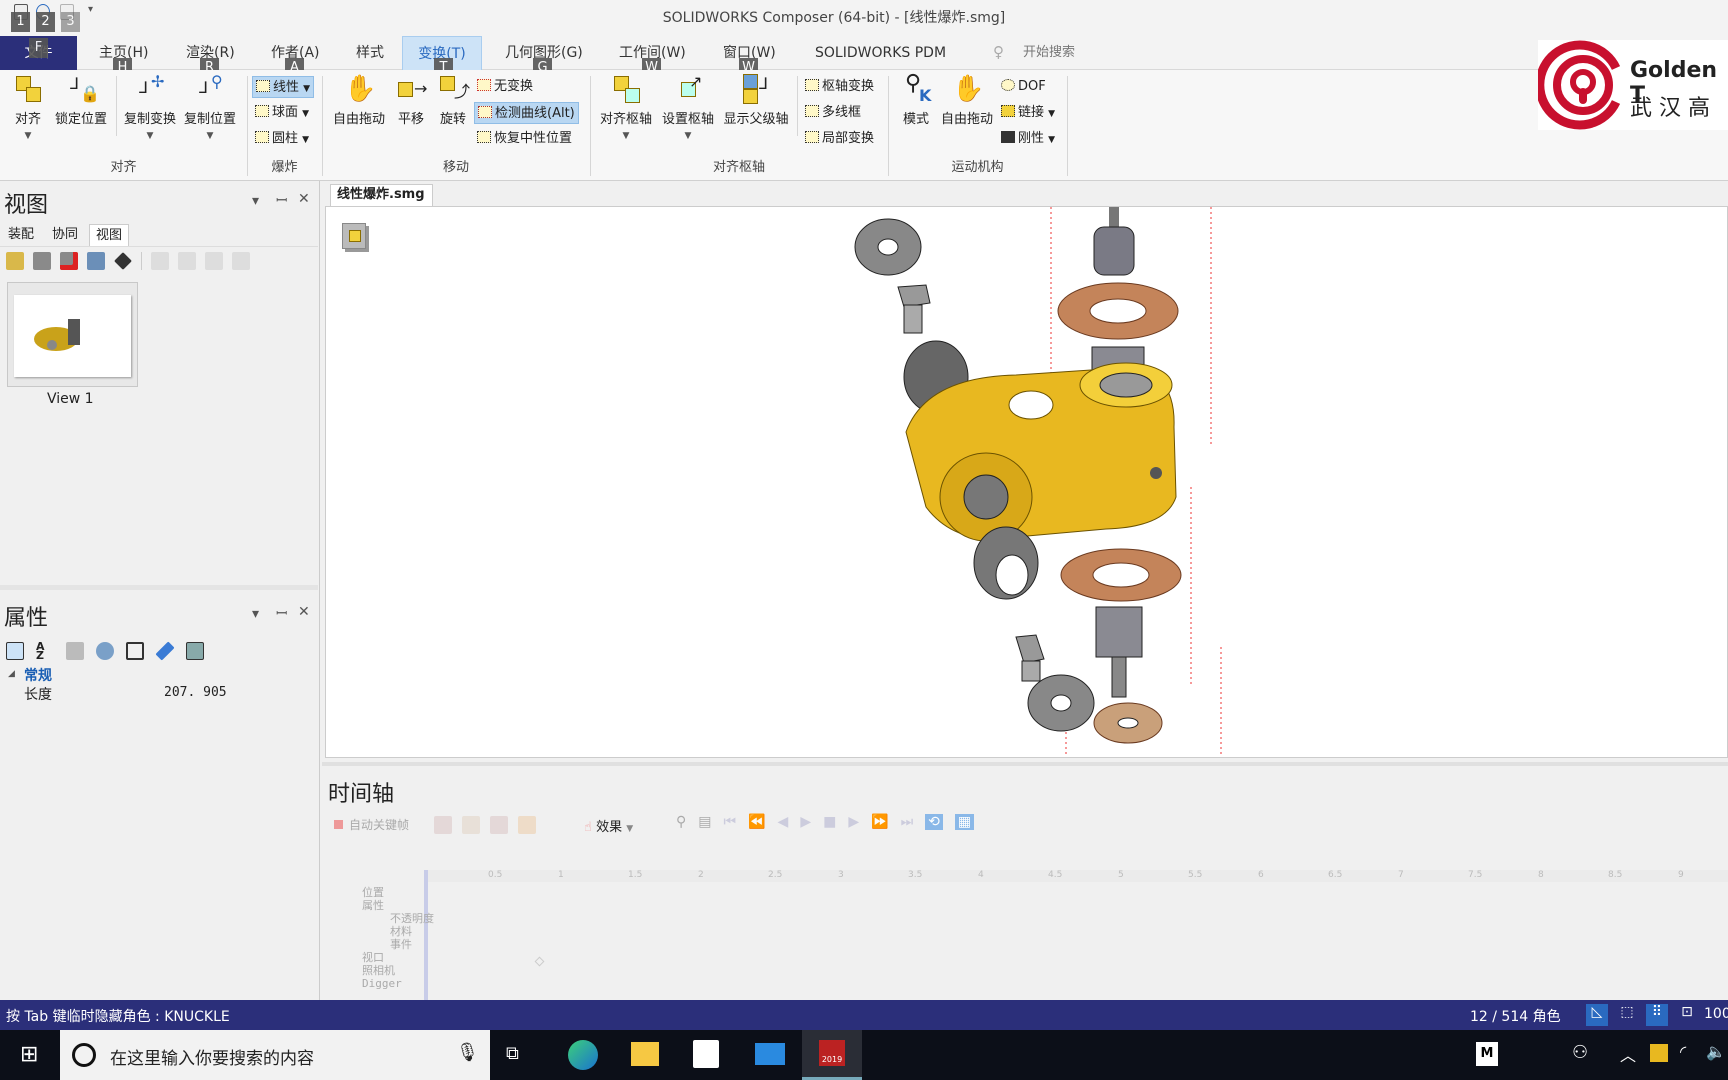  What do you see at coordinates (608, 825) in the screenshot?
I see `effects-button: ☝ 效果 ▼` at bounding box center [608, 825].